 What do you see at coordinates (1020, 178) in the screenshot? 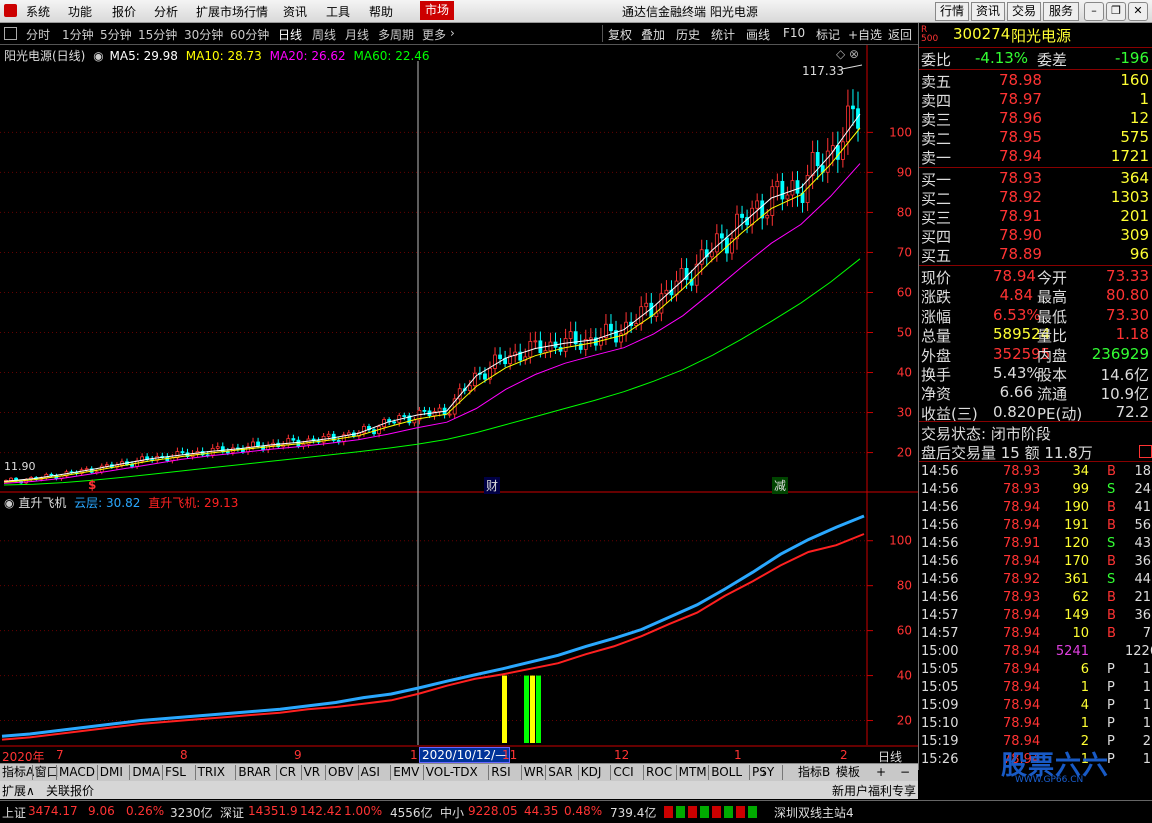
I see `bid-price: 78.93` at bounding box center [1020, 178].